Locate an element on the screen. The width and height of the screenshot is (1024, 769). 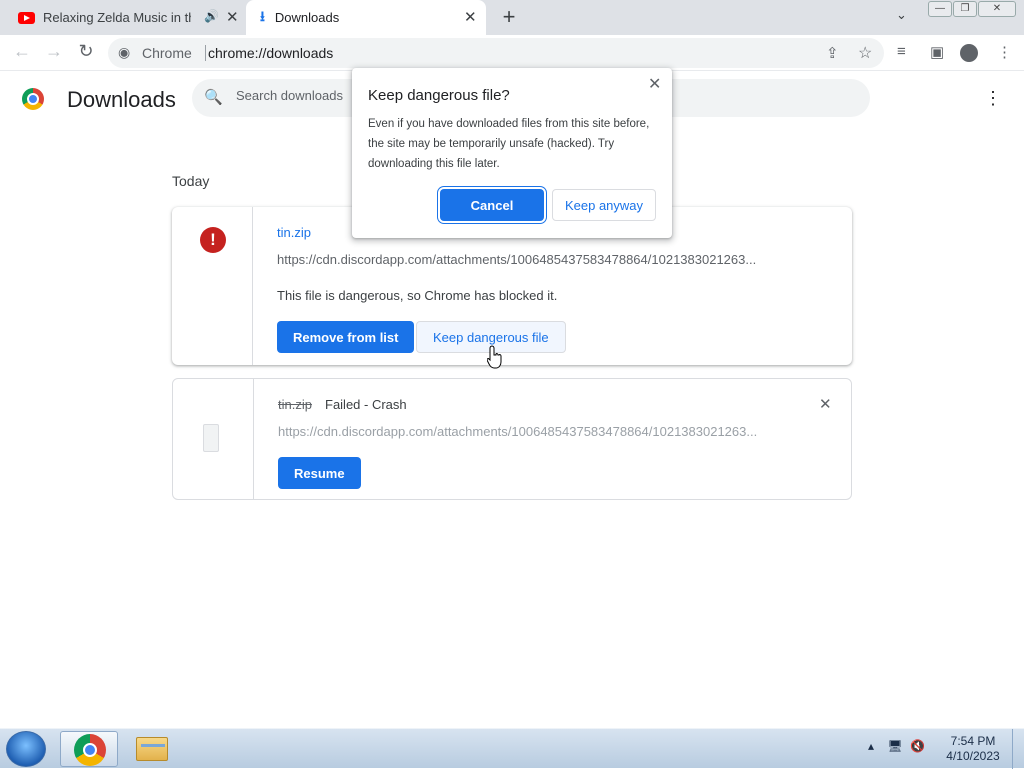
speaker-icon: 🔊 is located at coordinates (211, 16).